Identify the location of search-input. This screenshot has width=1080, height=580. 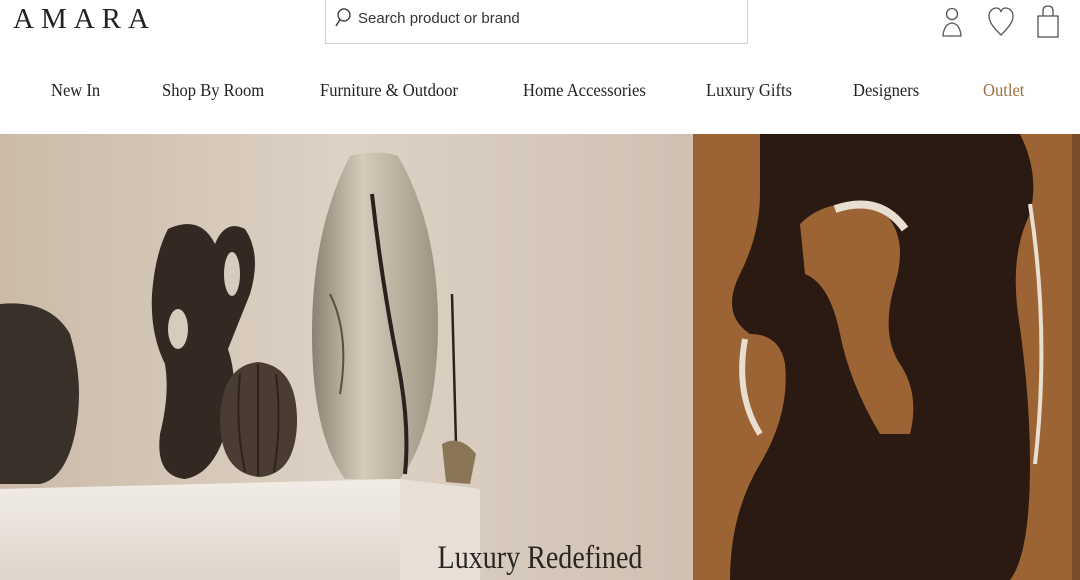
(543, 18).